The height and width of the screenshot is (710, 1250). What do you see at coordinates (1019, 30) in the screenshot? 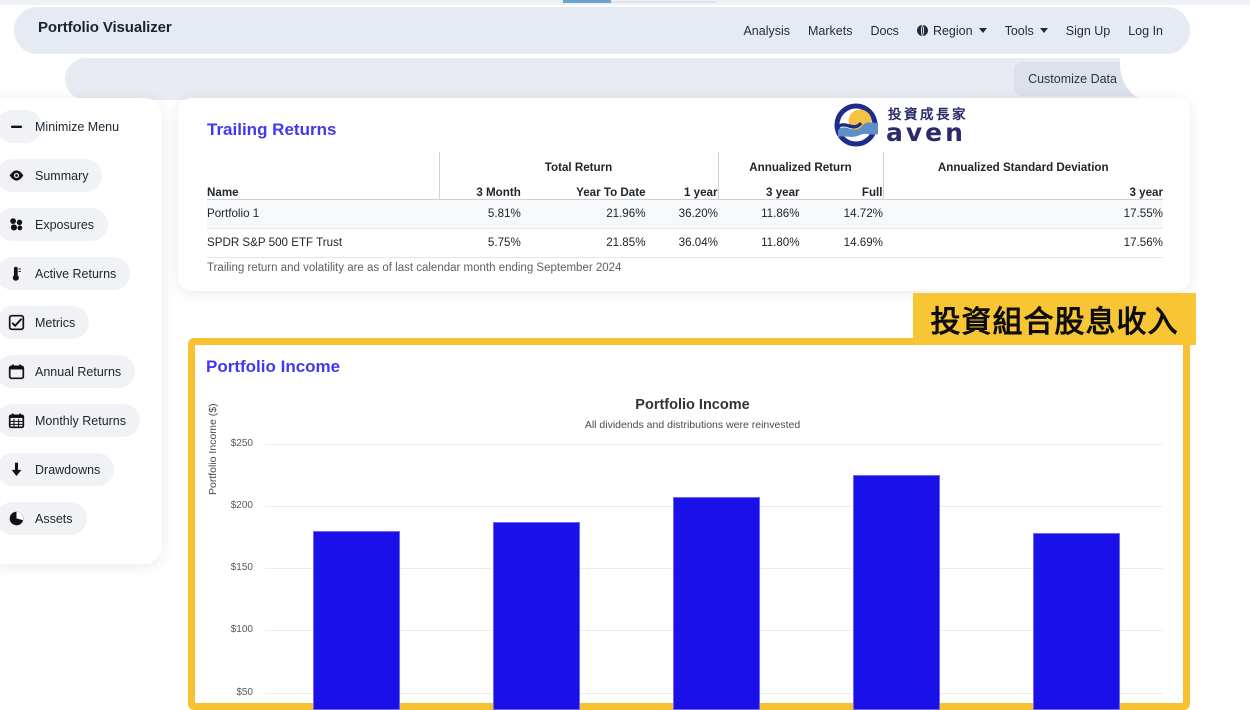
I see `nav-item-label: Tools` at bounding box center [1019, 30].